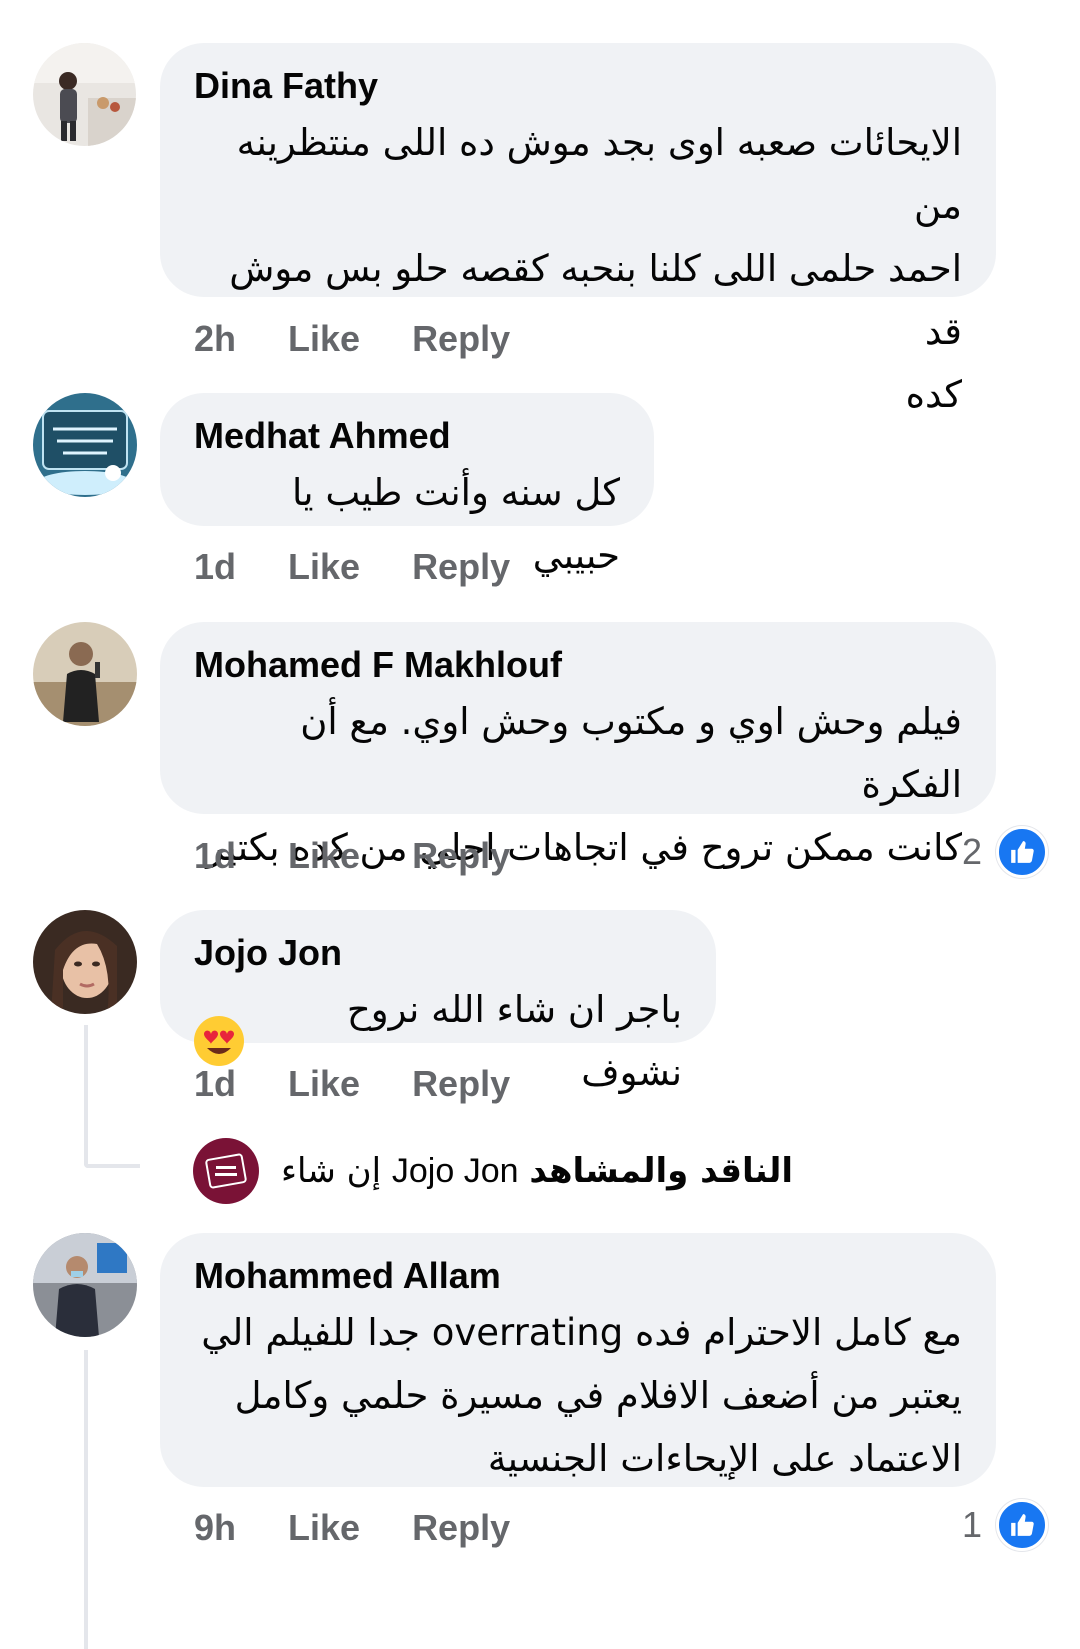 The image size is (1080, 1649). What do you see at coordinates (661, 1171) in the screenshot?
I see `reply-page-name: الناقد والمشاهد` at bounding box center [661, 1171].